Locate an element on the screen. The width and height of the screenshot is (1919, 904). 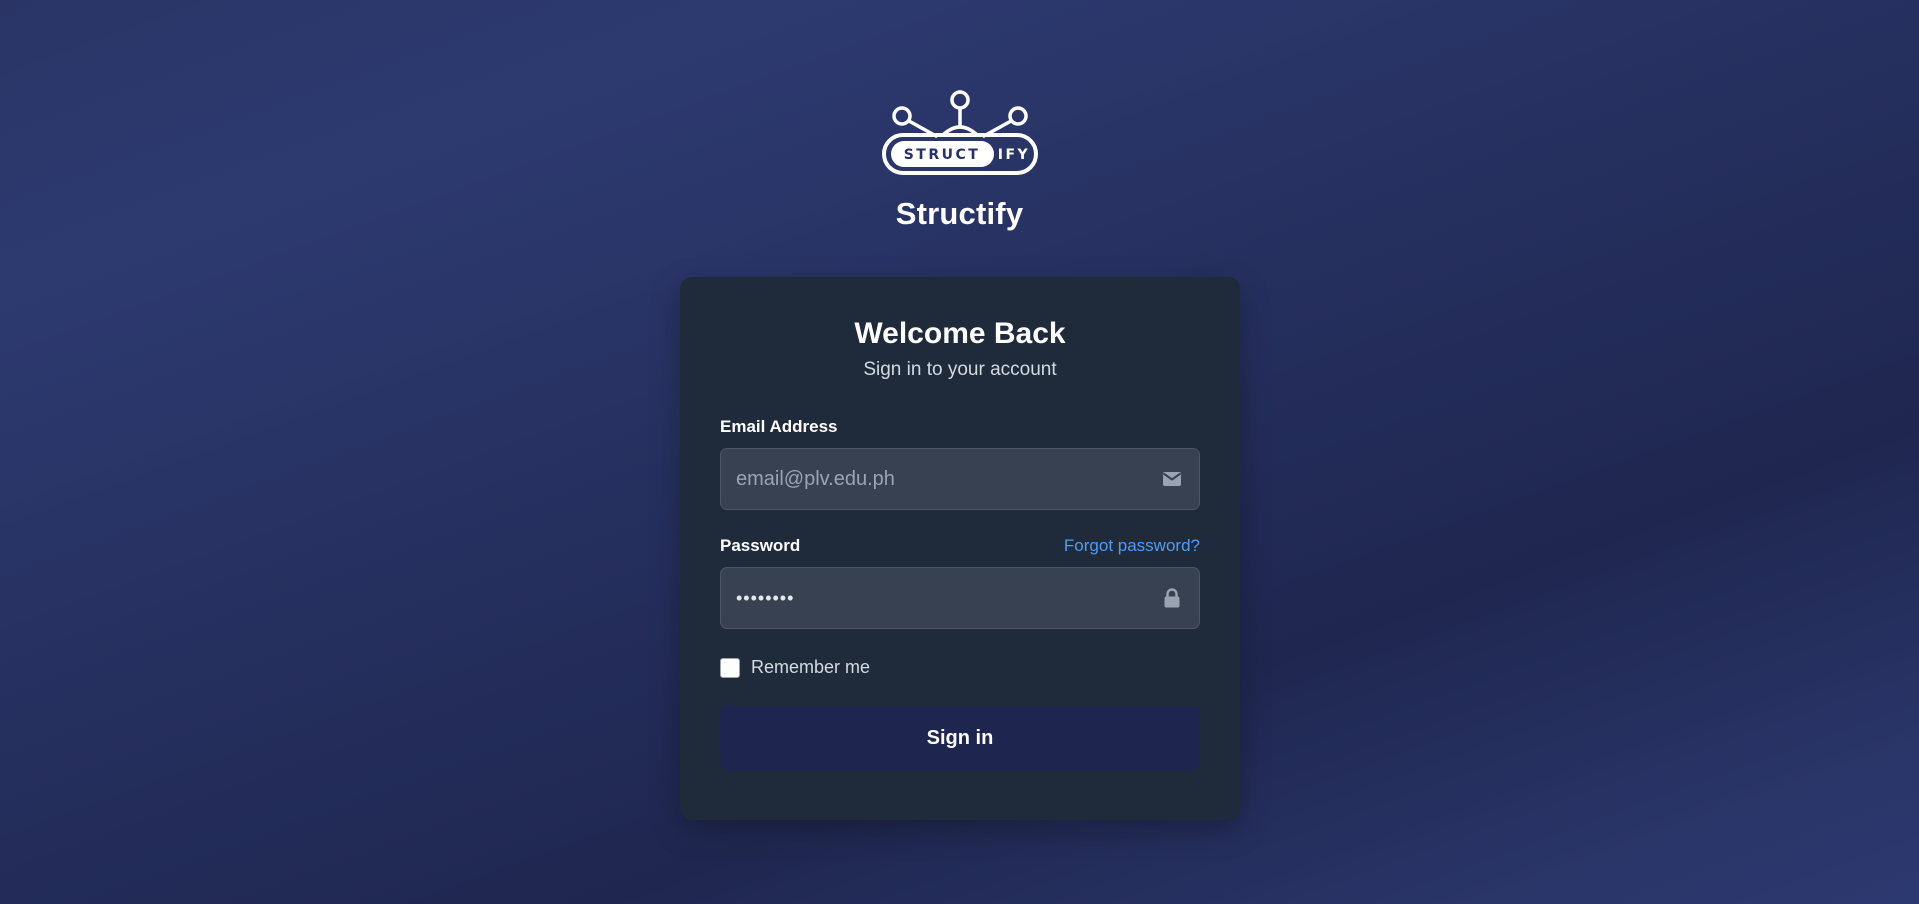
email-input-wrapper is located at coordinates (960, 479).